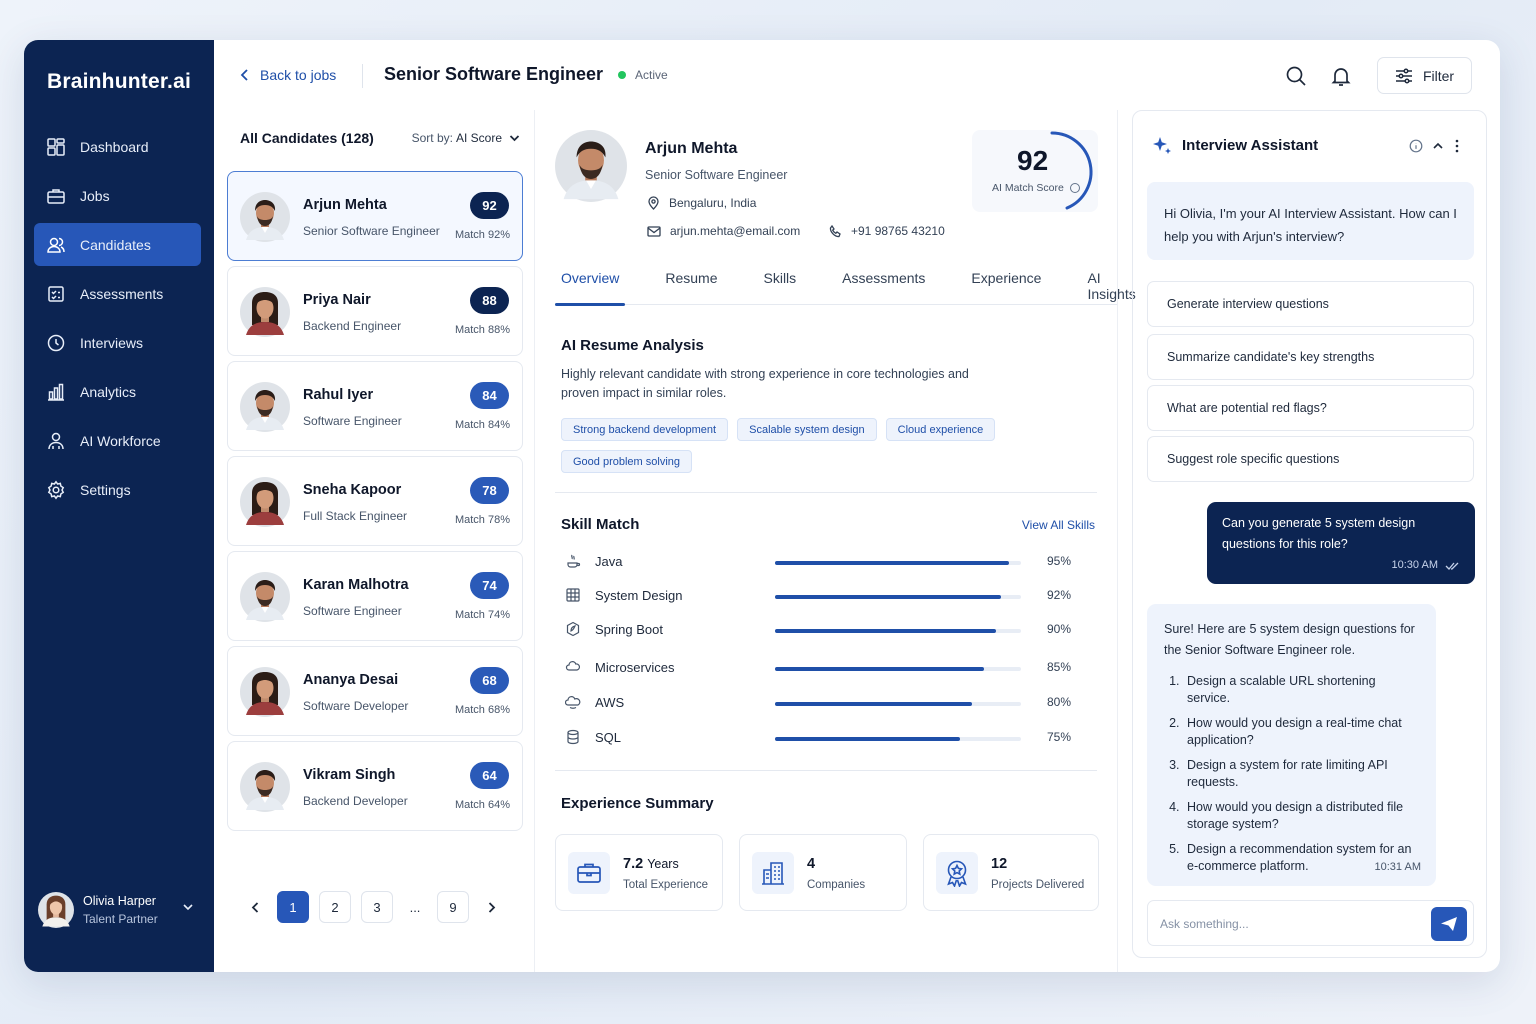 The height and width of the screenshot is (1024, 1536). I want to click on experience-label: Total Experience, so click(666, 885).